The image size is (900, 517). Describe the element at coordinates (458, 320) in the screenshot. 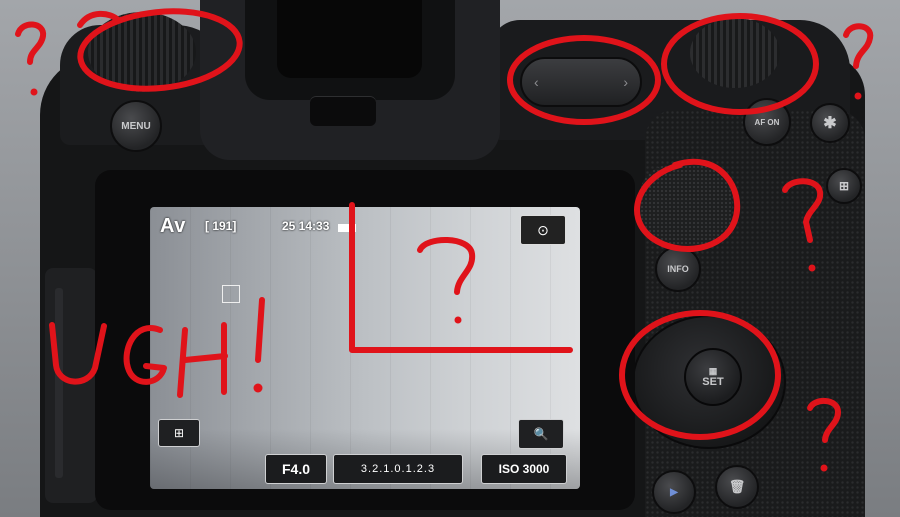

I see `dot-q-screen` at that location.